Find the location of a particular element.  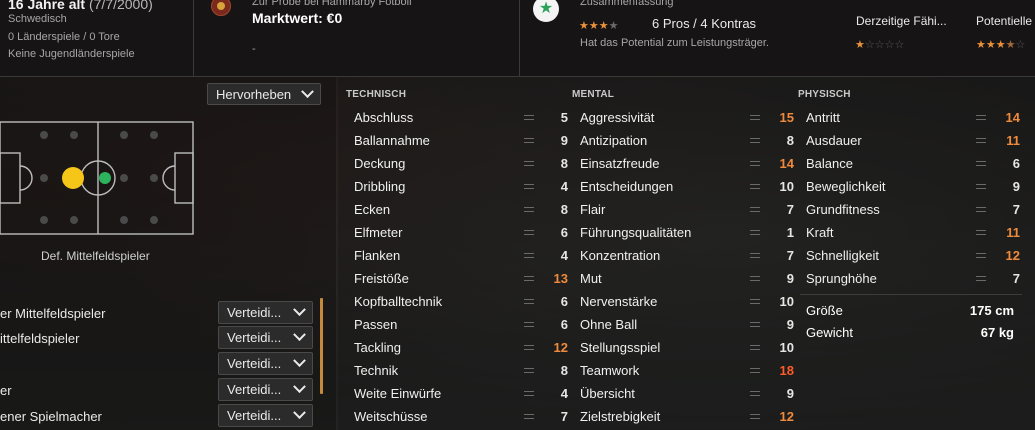

attribute-name: Balance is located at coordinates (829, 163).